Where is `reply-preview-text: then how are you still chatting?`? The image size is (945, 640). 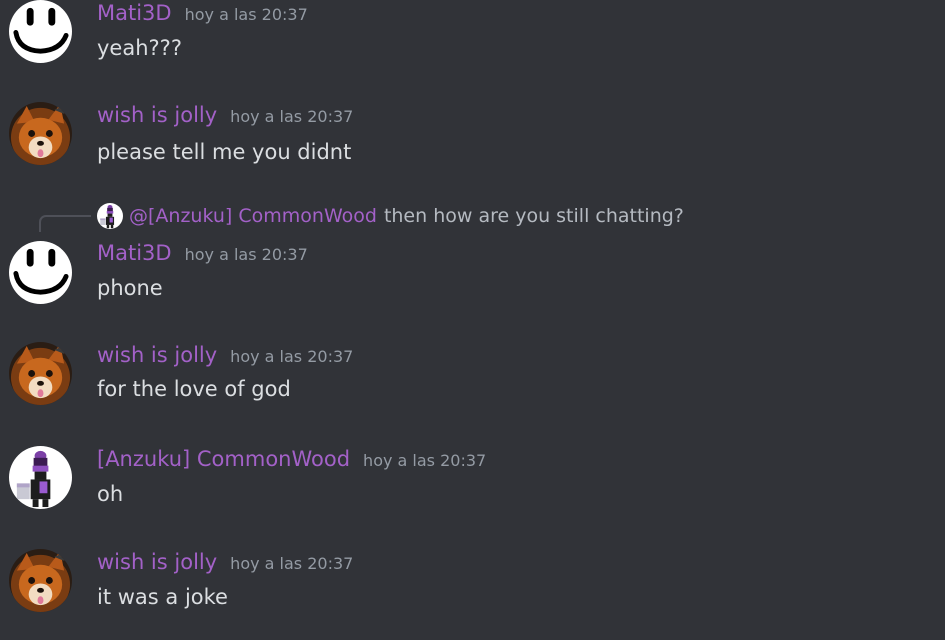 reply-preview-text: then how are you still chatting? is located at coordinates (534, 216).